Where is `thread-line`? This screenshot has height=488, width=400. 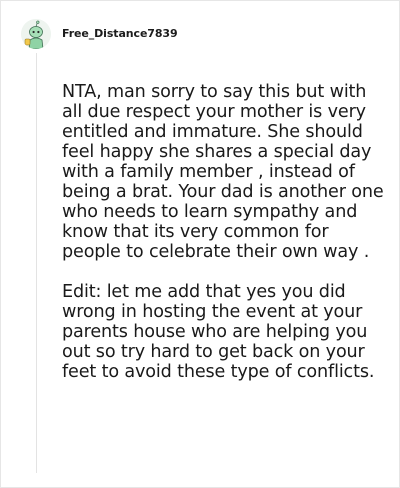 thread-line is located at coordinates (36, 263).